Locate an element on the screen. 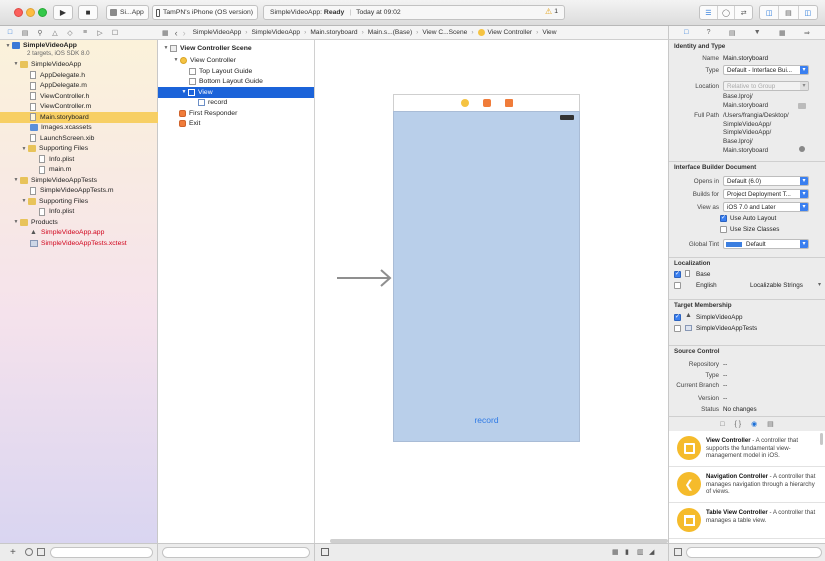  breakpoint-navigator-icon: ▷ is located at coordinates (100, 33).